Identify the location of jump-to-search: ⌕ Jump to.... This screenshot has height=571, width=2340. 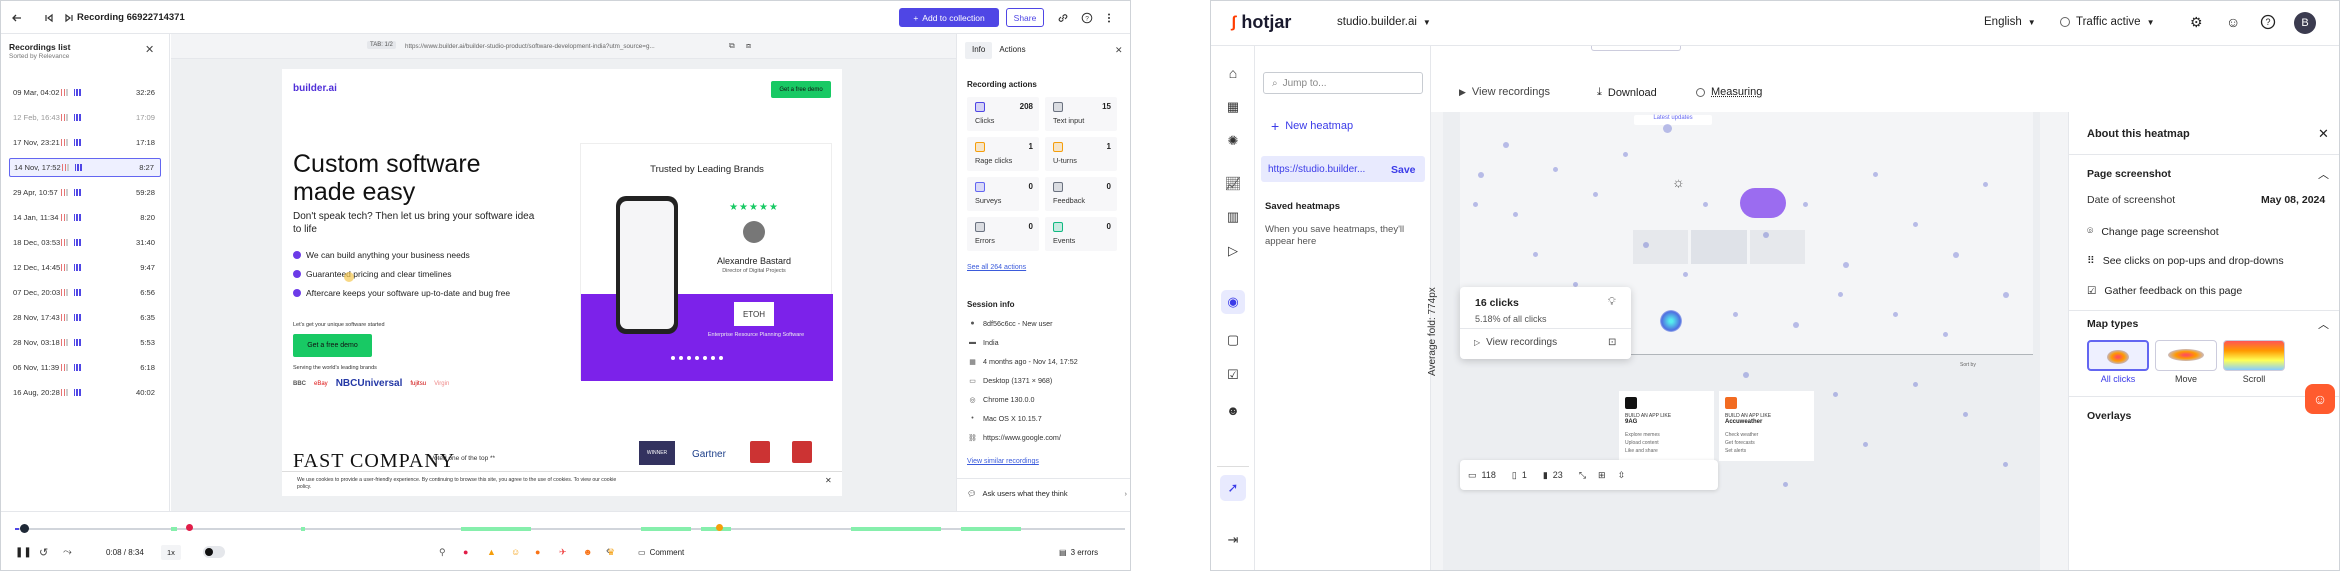
(1343, 83).